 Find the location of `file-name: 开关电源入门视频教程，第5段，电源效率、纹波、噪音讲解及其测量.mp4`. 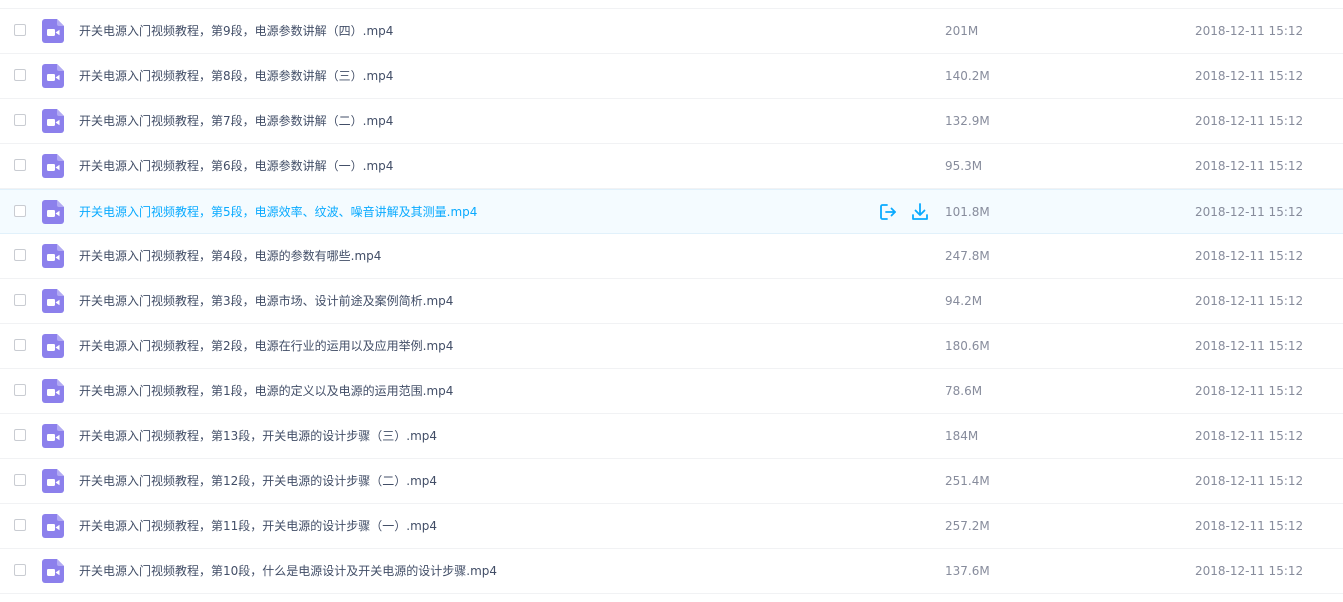

file-name: 开关电源入门视频教程，第5段，电源效率、纹波、噪音讲解及其测量.mp4 is located at coordinates (469, 212).